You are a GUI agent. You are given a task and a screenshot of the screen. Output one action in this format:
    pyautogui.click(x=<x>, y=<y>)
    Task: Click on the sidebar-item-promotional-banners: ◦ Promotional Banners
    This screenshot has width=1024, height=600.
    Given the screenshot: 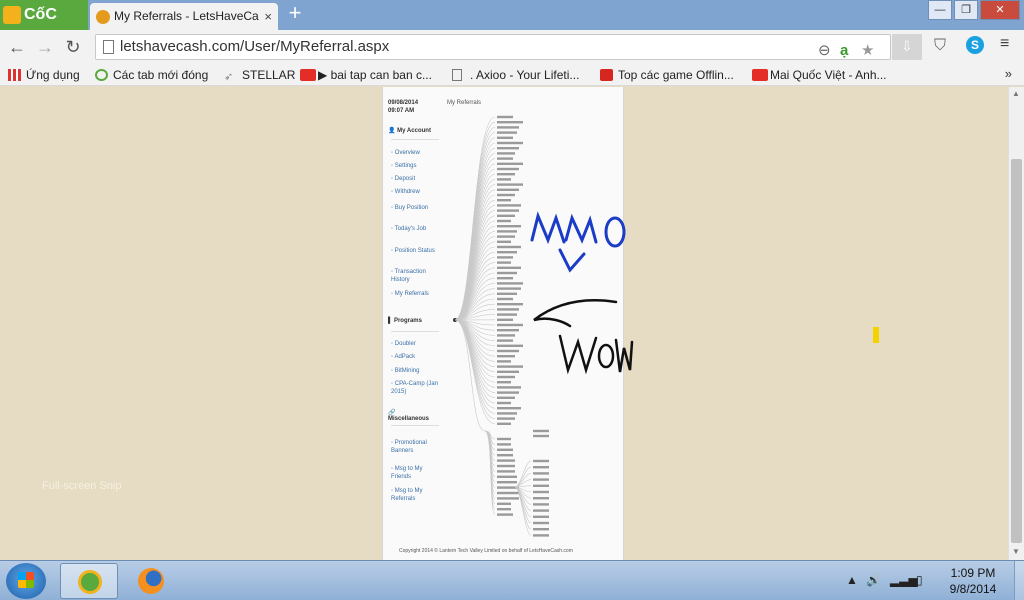 What is the action you would take?
    pyautogui.click(x=416, y=447)
    